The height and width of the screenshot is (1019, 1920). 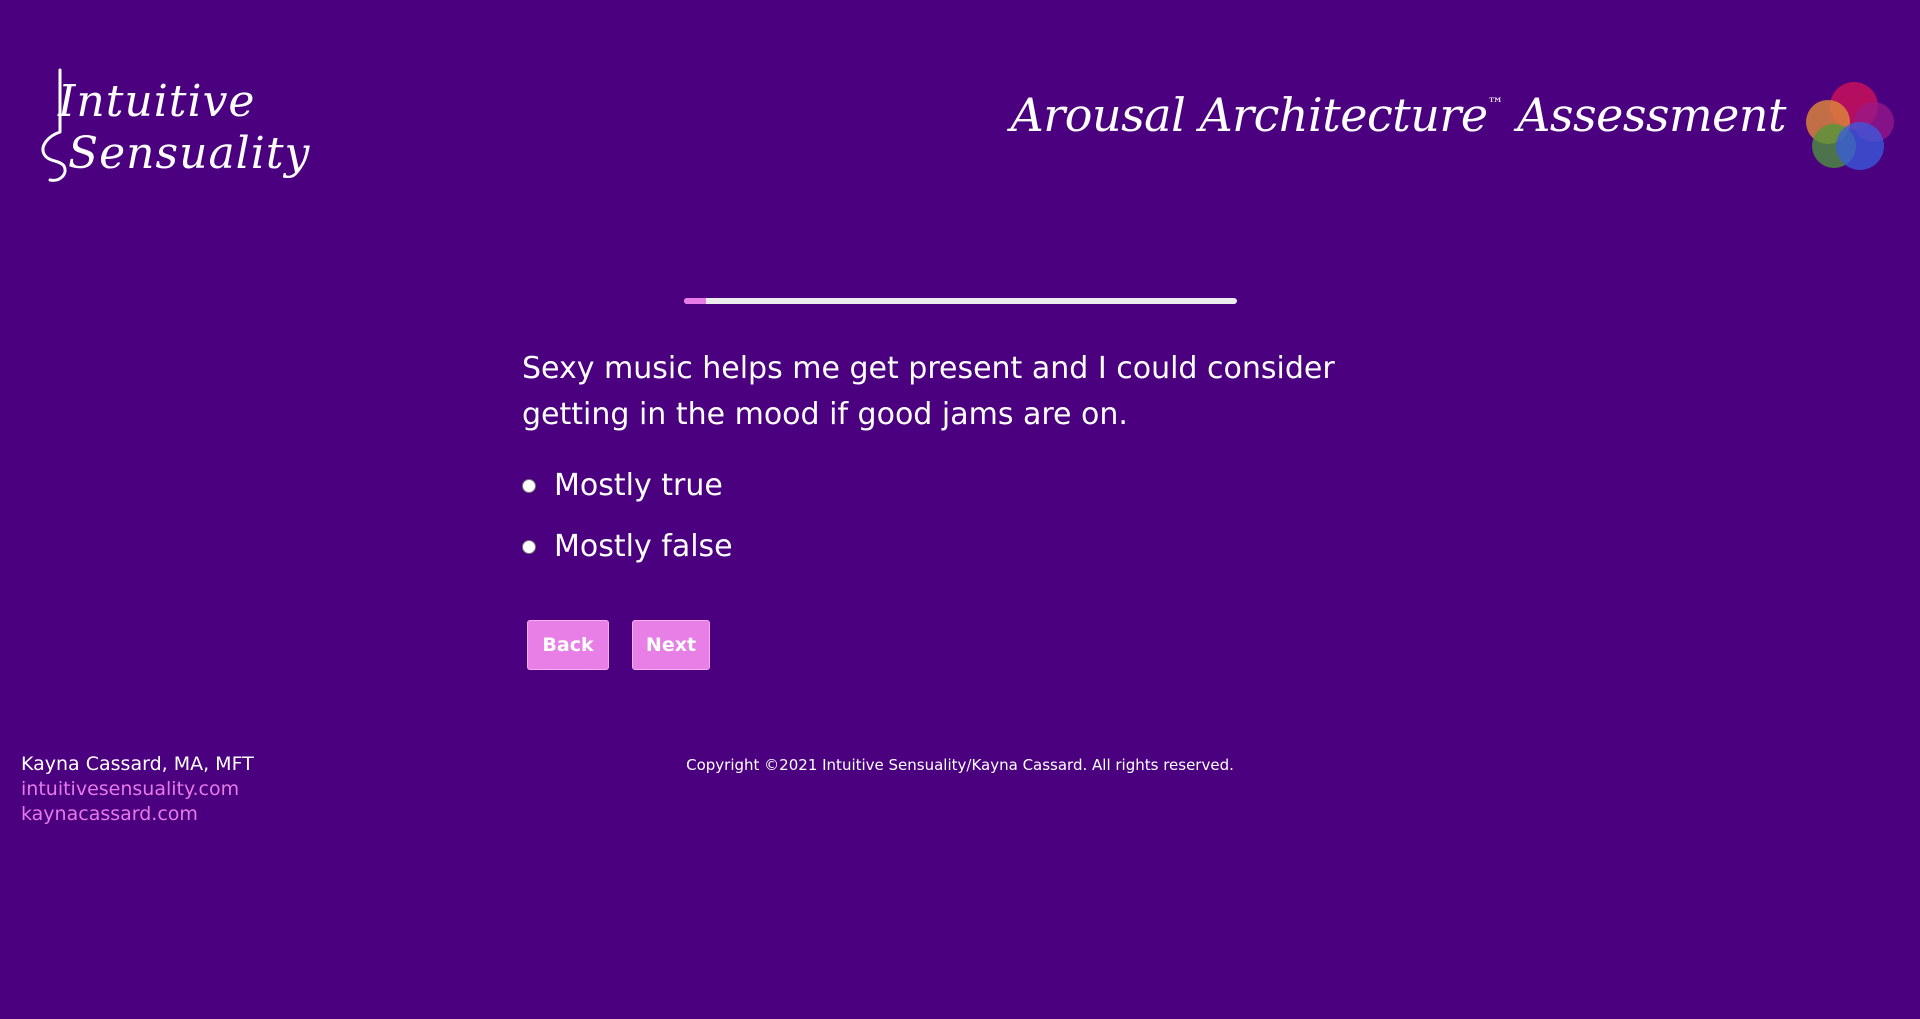 I want to click on back-button: Back, so click(x=568, y=645).